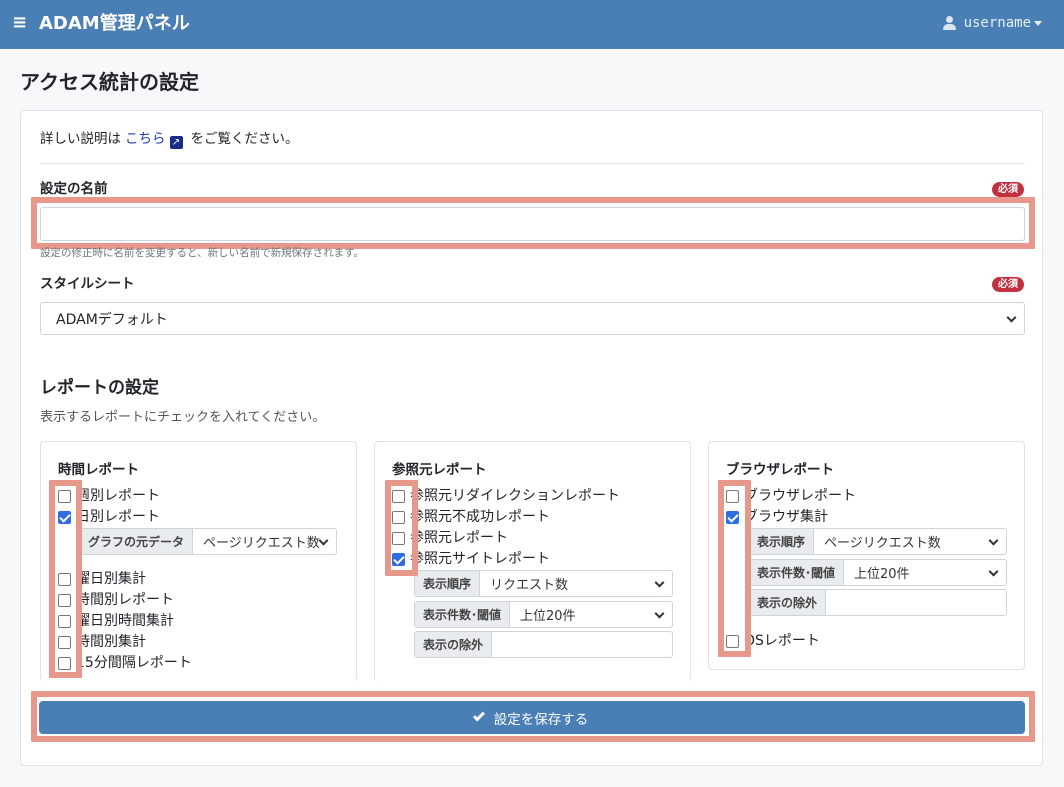 This screenshot has height=787, width=1064. Describe the element at coordinates (532, 163) in the screenshot. I see `divider` at that location.